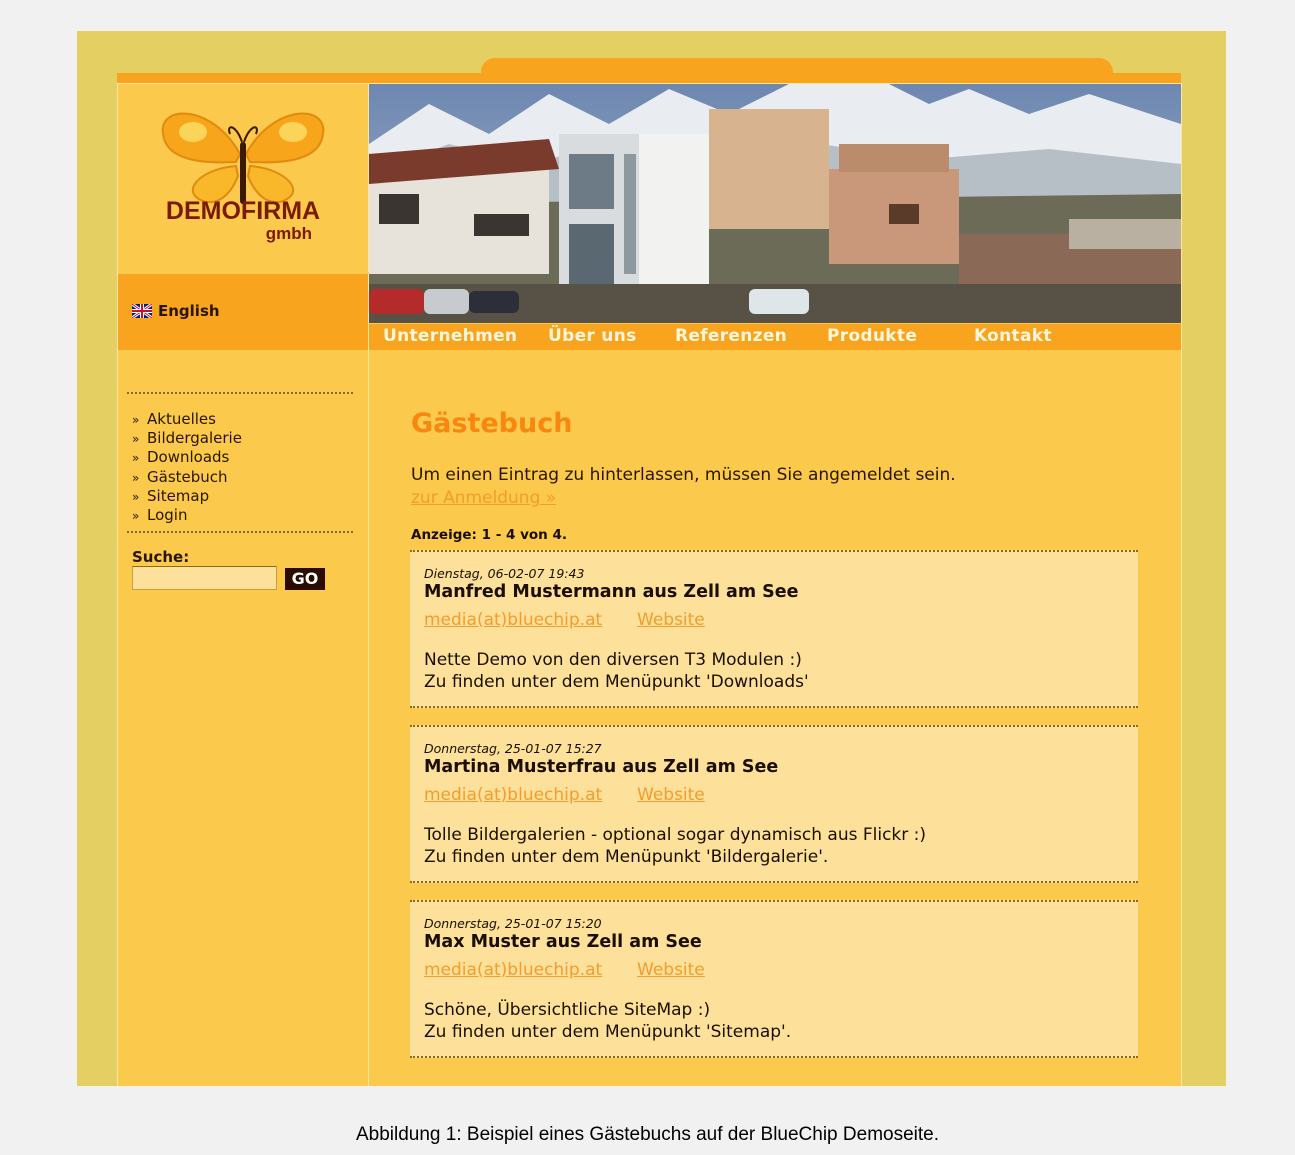 The width and height of the screenshot is (1295, 1155). Describe the element at coordinates (483, 498) in the screenshot. I see `login-link: zur Anmeldung »` at that location.